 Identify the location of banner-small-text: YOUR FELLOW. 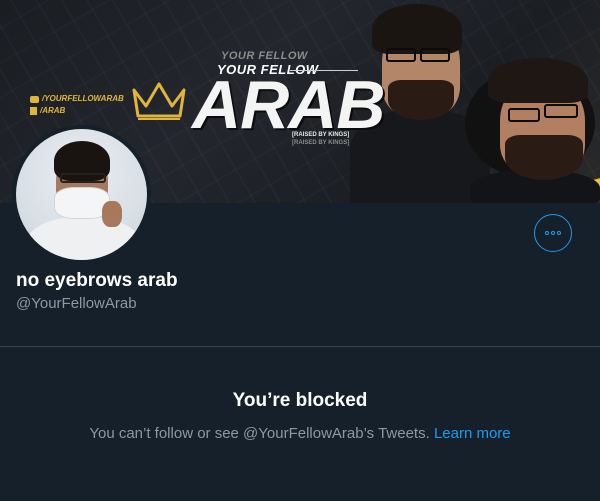
(264, 56).